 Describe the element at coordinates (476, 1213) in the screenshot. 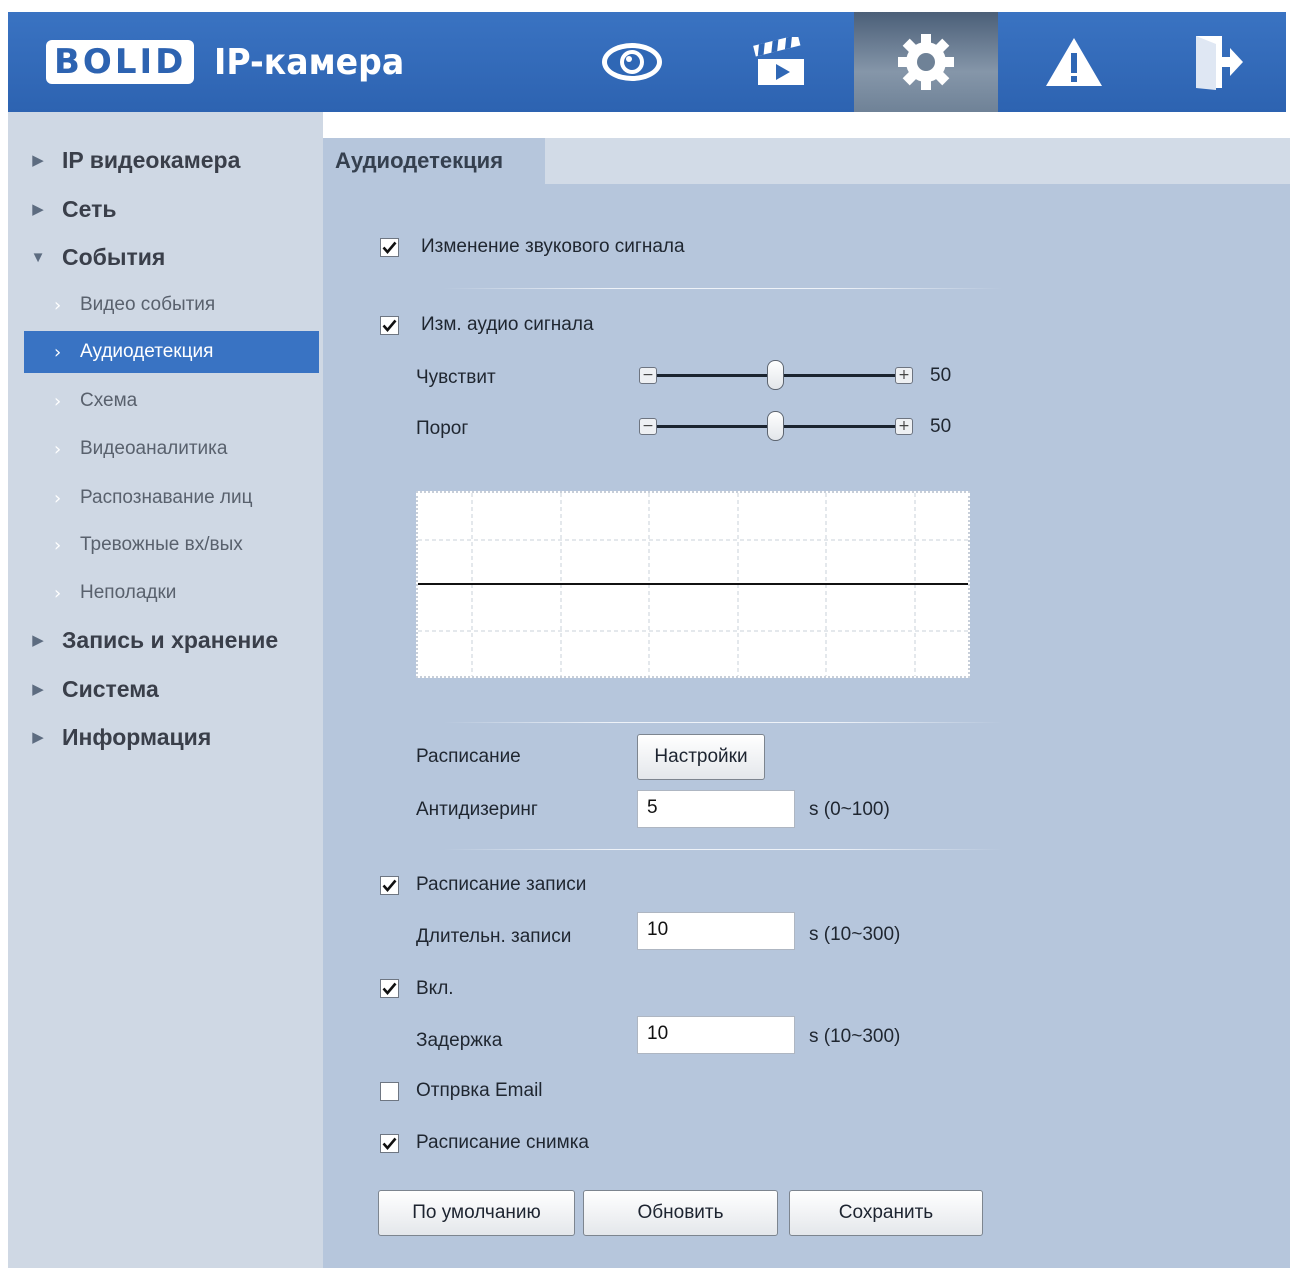

I see `default-button: По умолчанию` at that location.